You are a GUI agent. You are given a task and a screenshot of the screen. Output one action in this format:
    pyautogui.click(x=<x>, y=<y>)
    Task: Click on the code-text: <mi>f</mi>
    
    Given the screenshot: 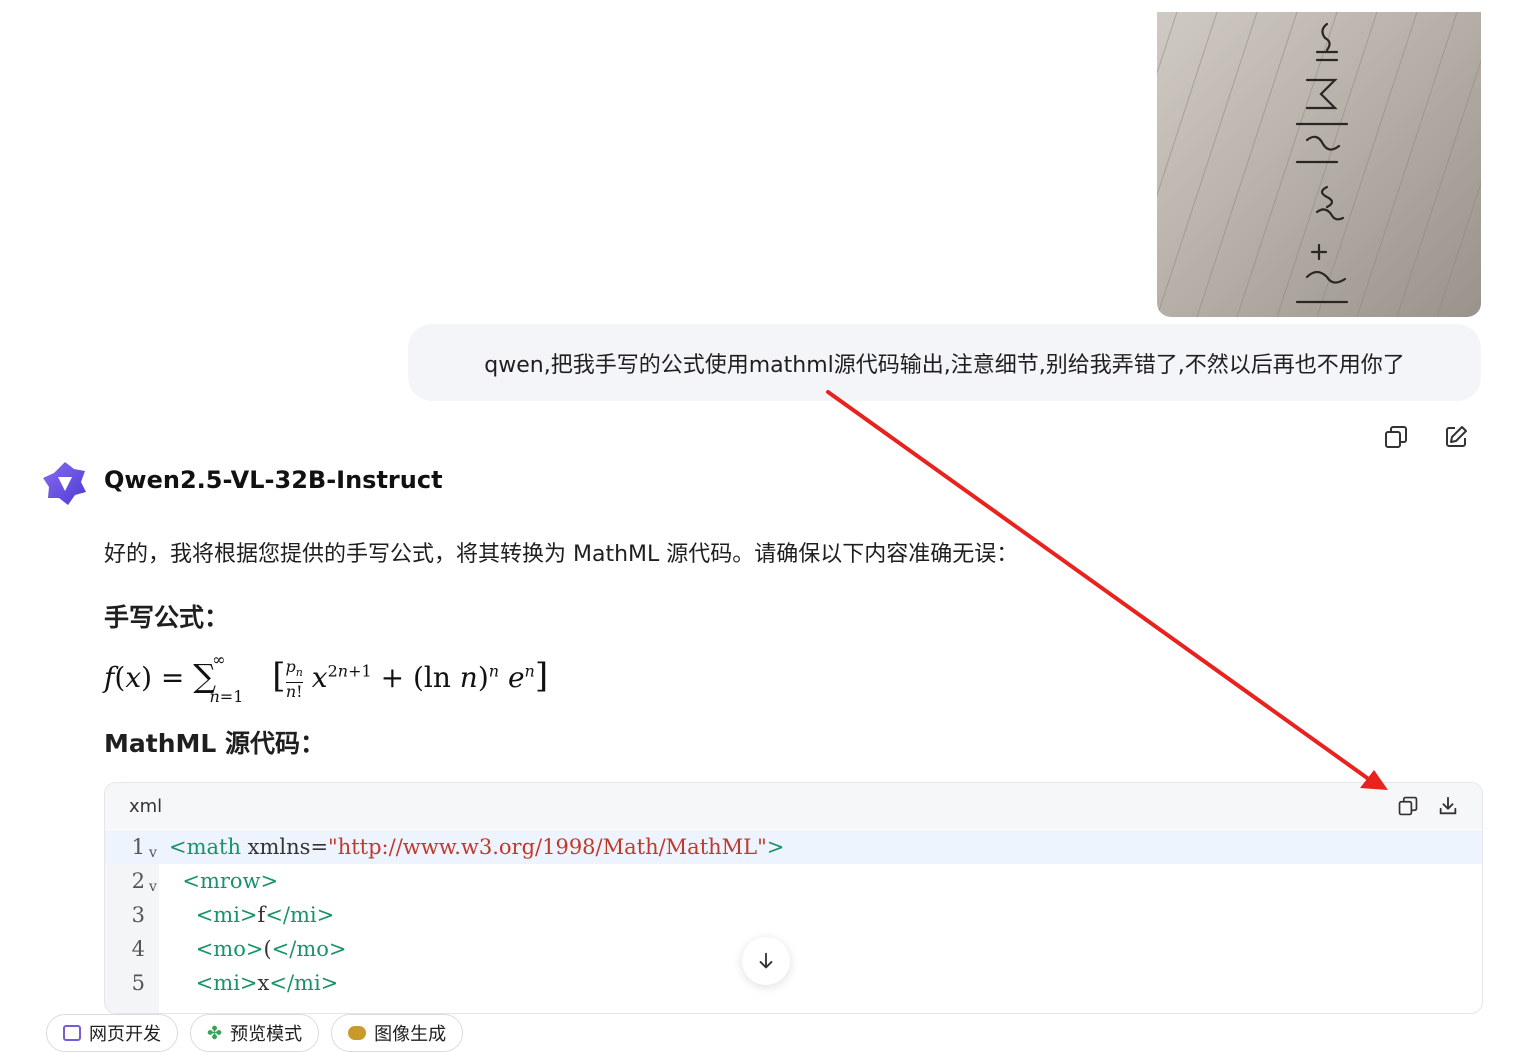 What is the action you would take?
    pyautogui.click(x=265, y=915)
    